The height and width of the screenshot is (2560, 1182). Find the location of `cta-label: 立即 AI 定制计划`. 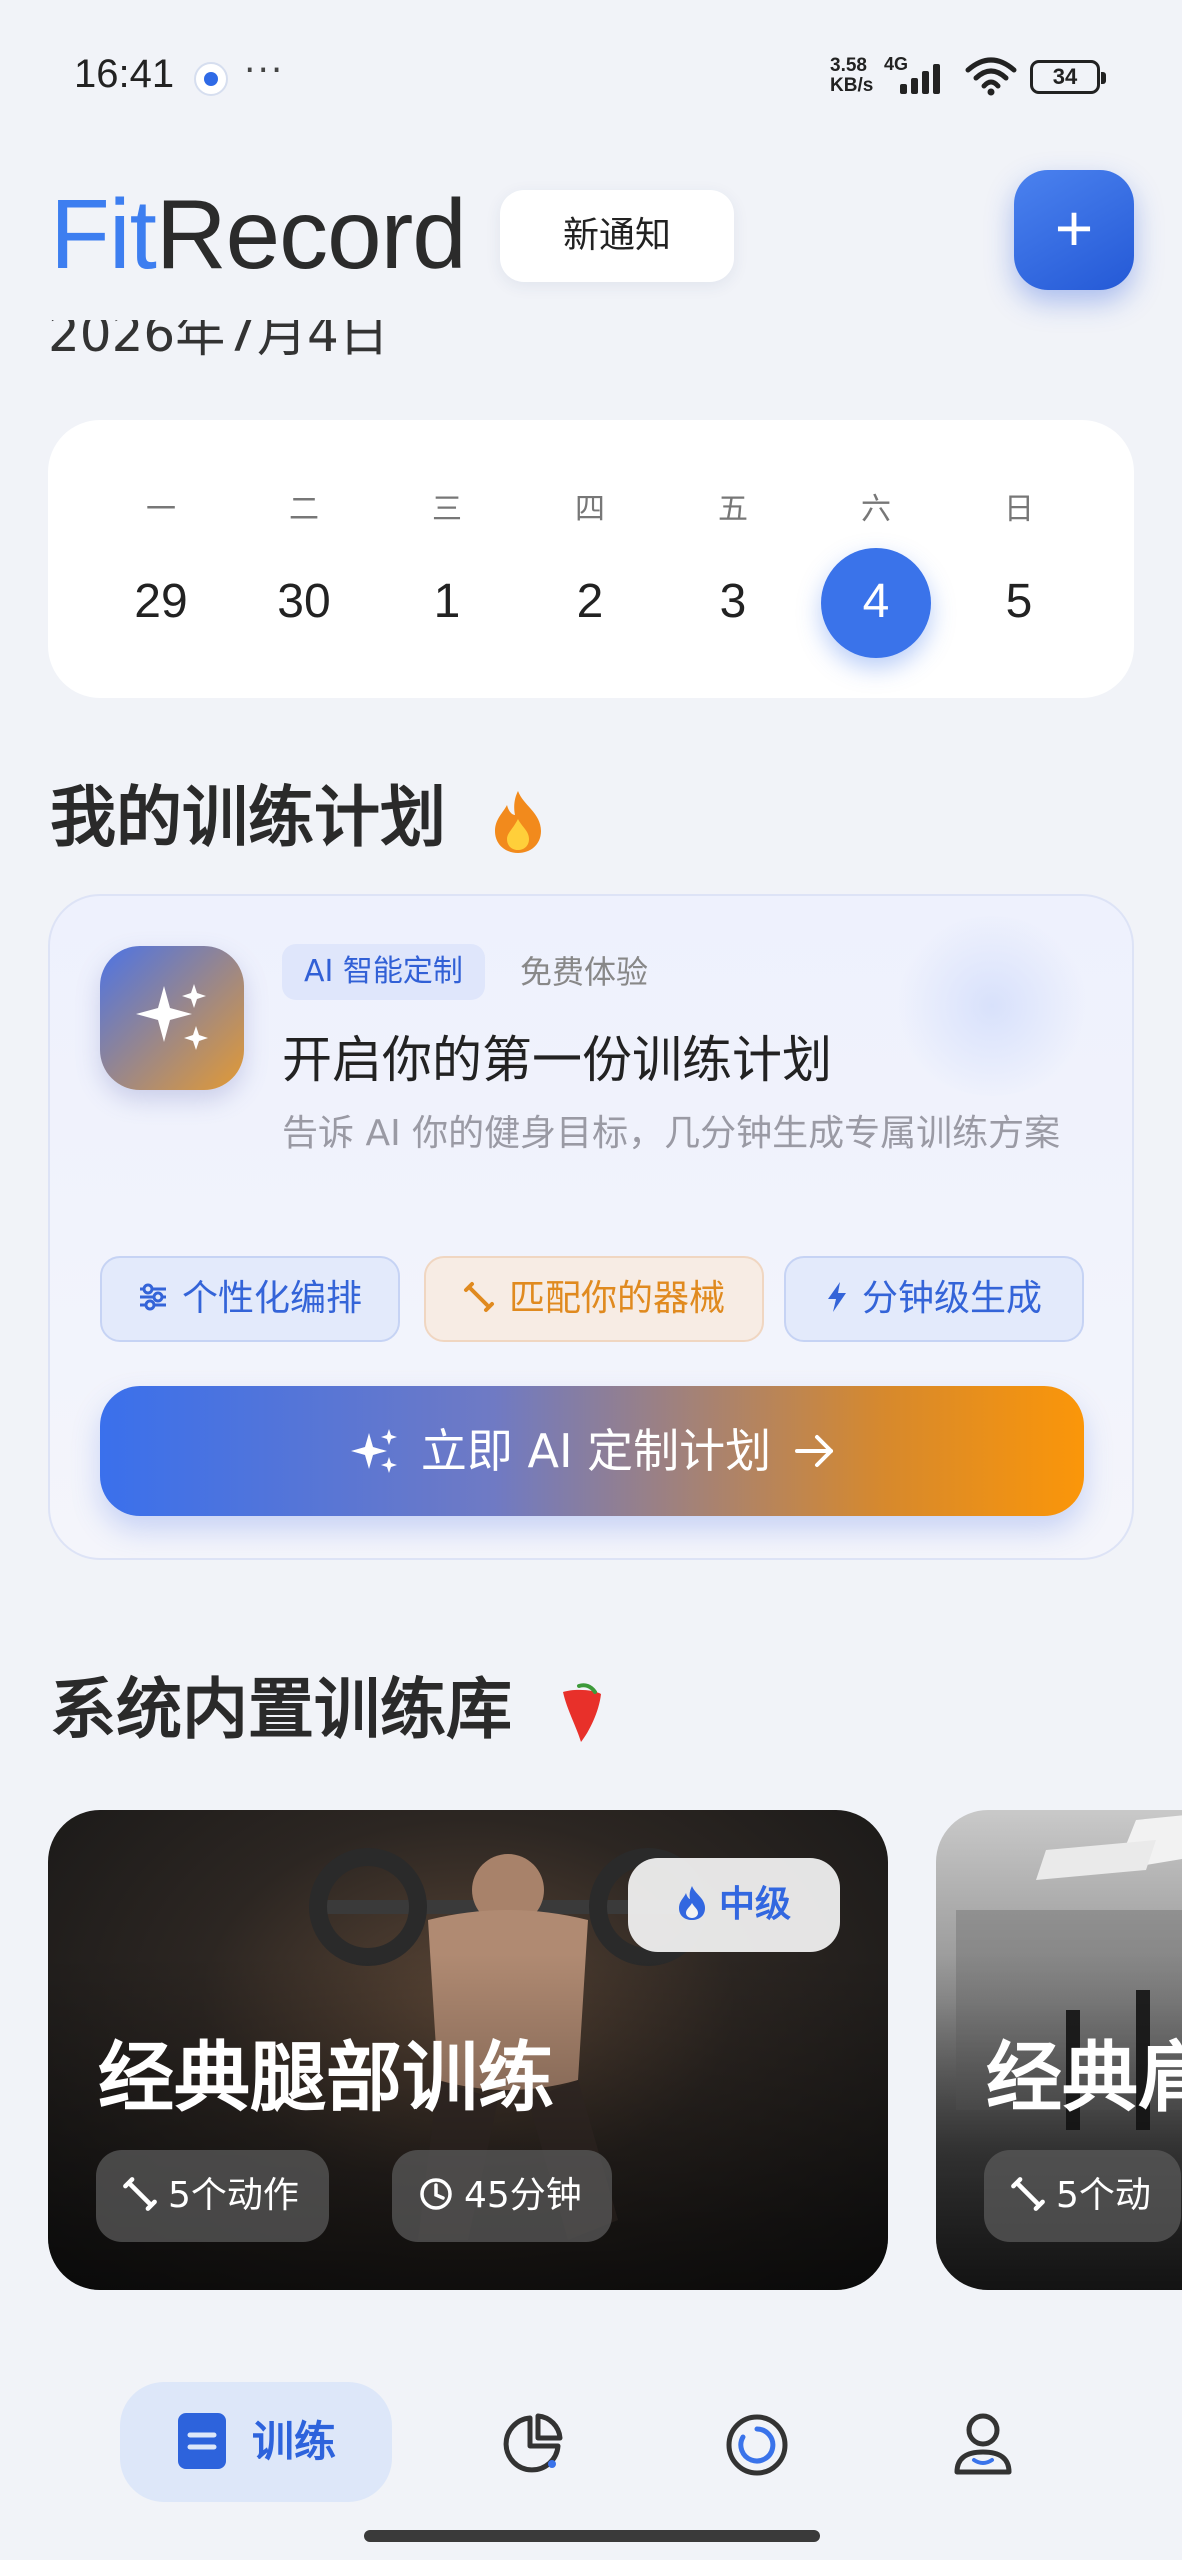

cta-label: 立即 AI 定制计划 is located at coordinates (596, 1451).